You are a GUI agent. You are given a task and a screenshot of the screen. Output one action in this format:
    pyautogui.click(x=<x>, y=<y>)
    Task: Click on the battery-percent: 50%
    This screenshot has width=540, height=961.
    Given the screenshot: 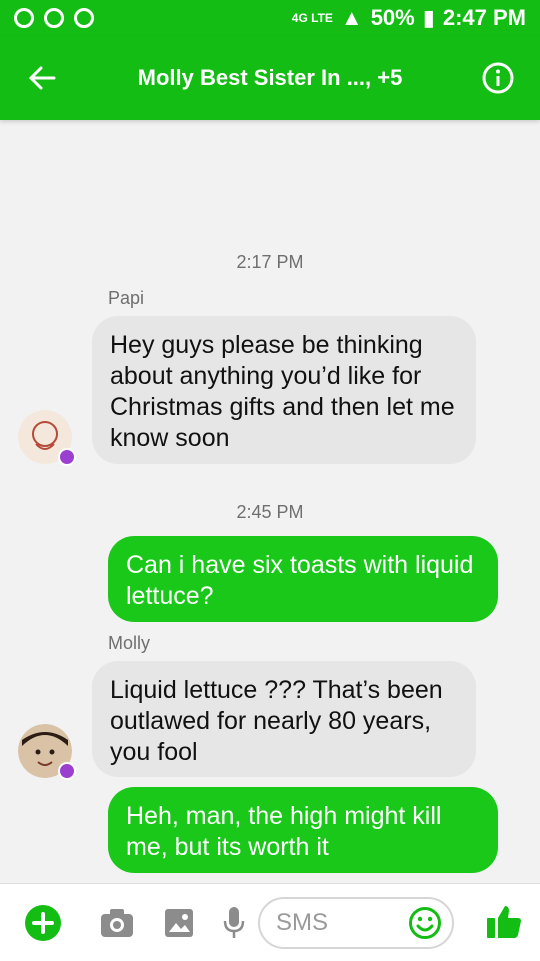 What is the action you would take?
    pyautogui.click(x=392, y=17)
    